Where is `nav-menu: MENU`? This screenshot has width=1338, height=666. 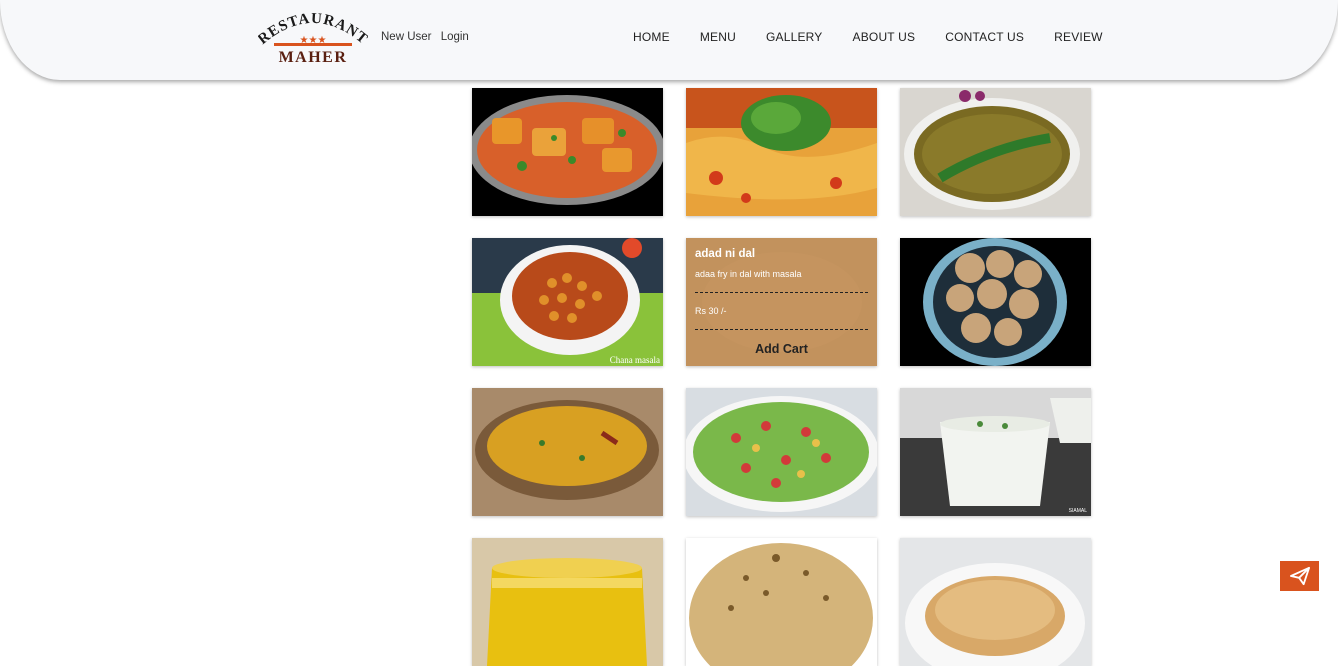 nav-menu: MENU is located at coordinates (718, 37).